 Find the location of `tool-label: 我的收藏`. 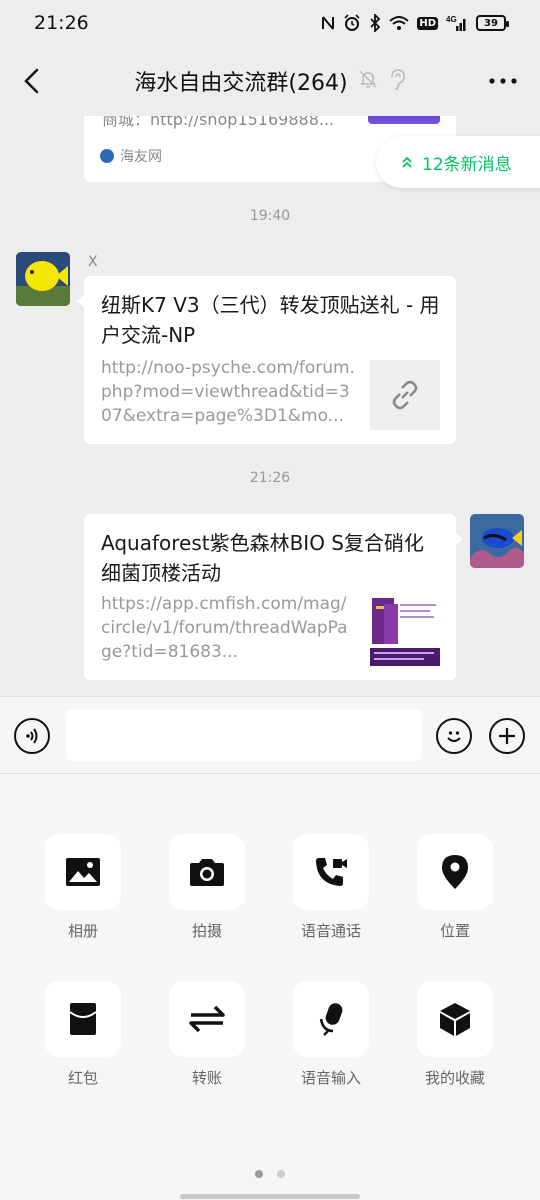

tool-label: 我的收藏 is located at coordinates (454, 1078).